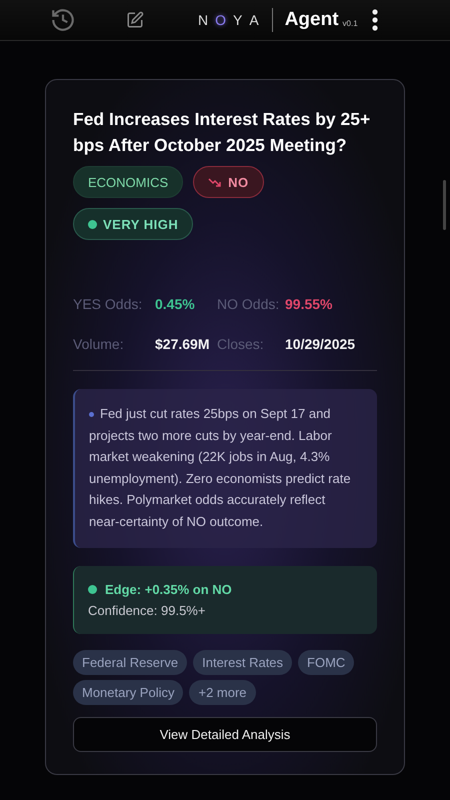 Image resolution: width=450 pixels, height=800 pixels. Describe the element at coordinates (130, 662) in the screenshot. I see `topic-tag: Federal Reserve` at that location.